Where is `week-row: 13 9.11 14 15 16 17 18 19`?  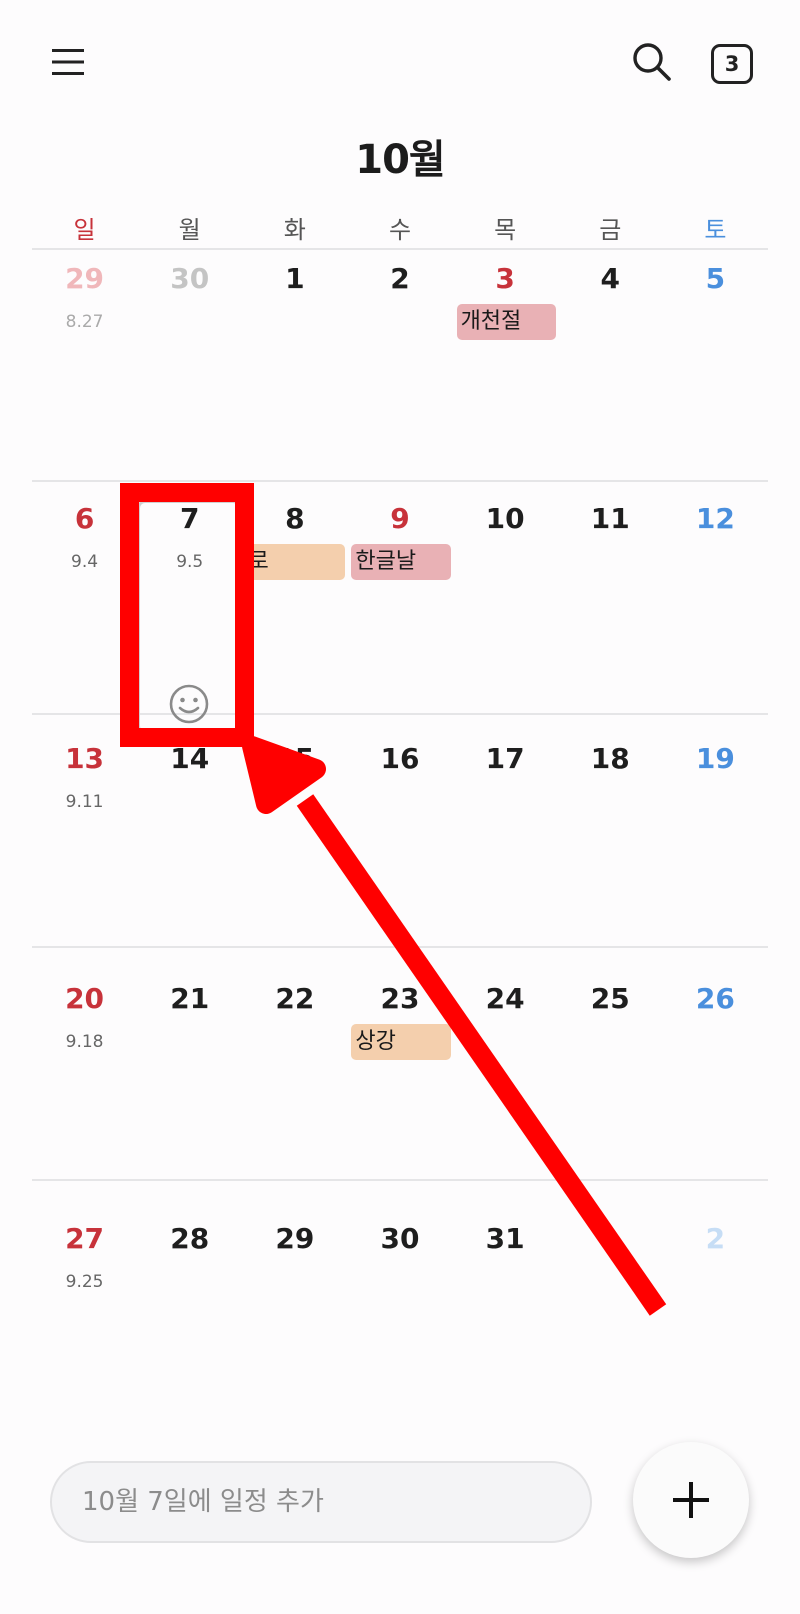
week-row: 13 9.11 14 15 16 17 18 19 is located at coordinates (400, 856).